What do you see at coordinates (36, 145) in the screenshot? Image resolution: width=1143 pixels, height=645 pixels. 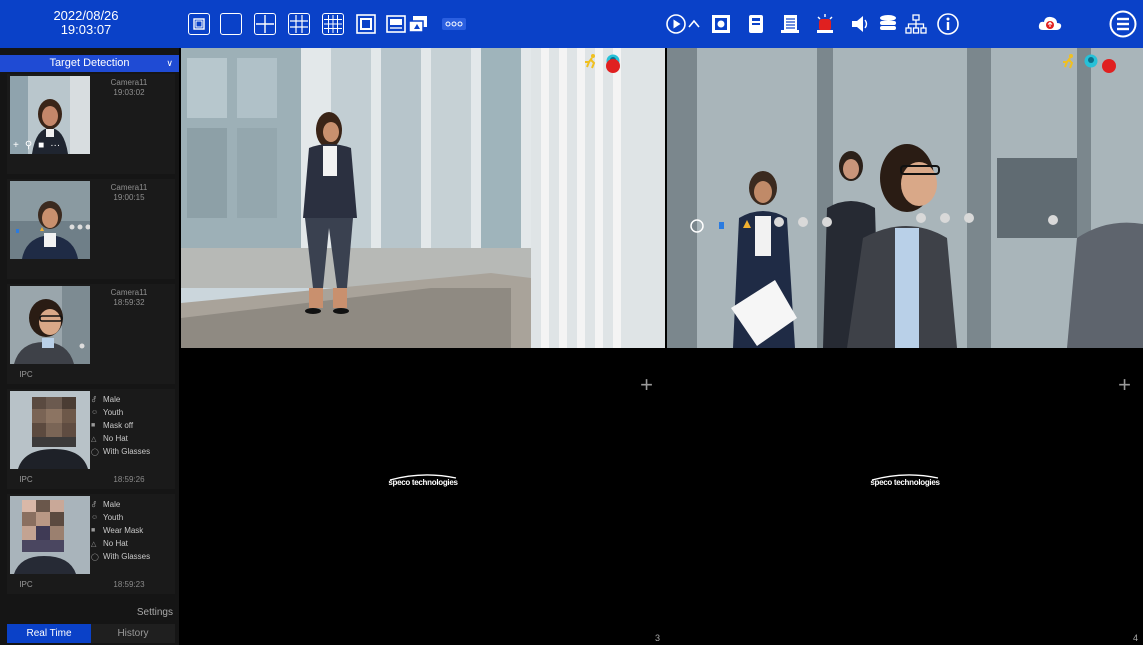 I see `thumbnail-toolbar: + ⚲ ■ ···` at bounding box center [36, 145].